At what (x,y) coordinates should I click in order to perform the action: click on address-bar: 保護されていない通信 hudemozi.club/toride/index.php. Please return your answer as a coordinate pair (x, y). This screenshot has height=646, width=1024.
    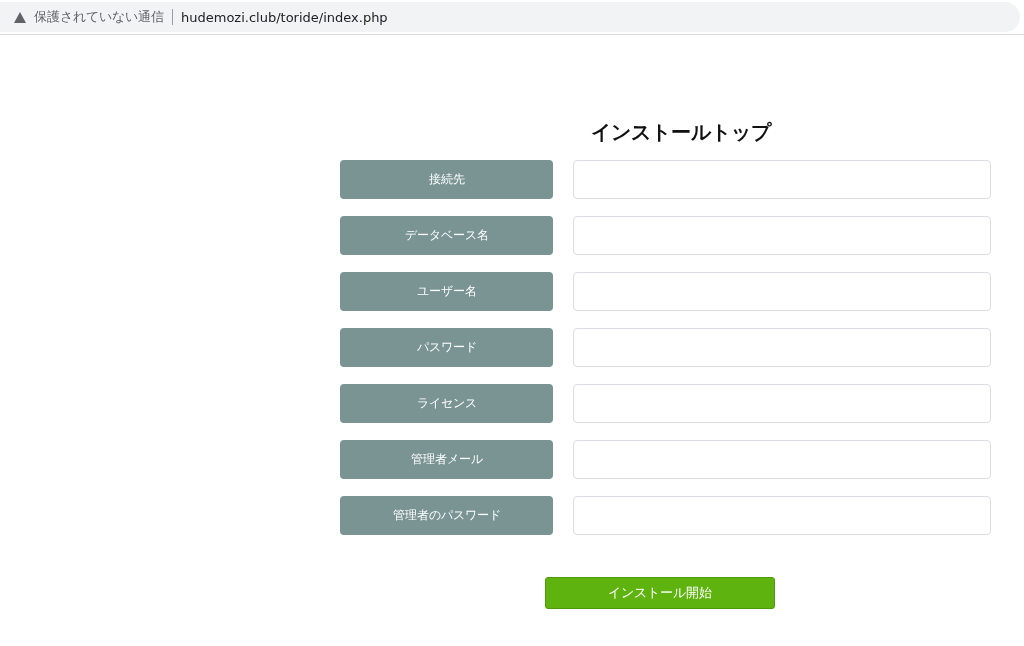
    Looking at the image, I should click on (510, 17).